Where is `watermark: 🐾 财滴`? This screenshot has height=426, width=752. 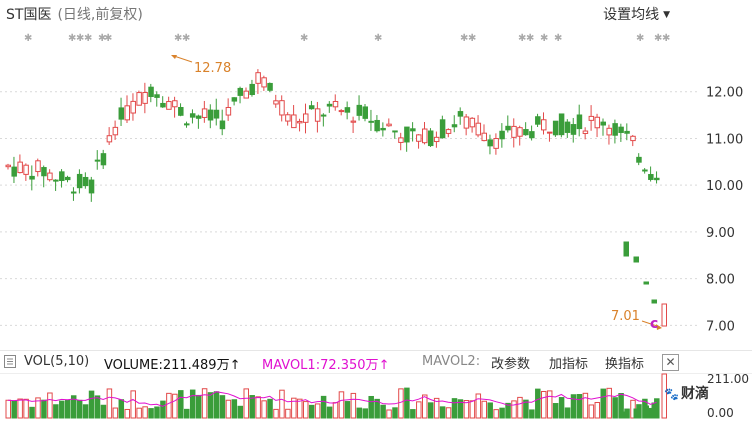 watermark: 🐾 财滴 is located at coordinates (686, 393).